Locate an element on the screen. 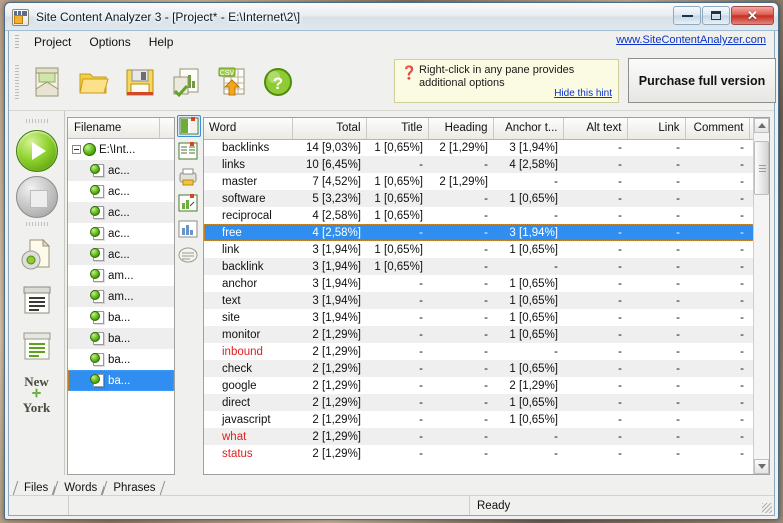 This screenshot has height=523, width=783. table-row: free4 [2,58%]--3 [1,94%]---1 [0,65%] is located at coordinates (478, 232).